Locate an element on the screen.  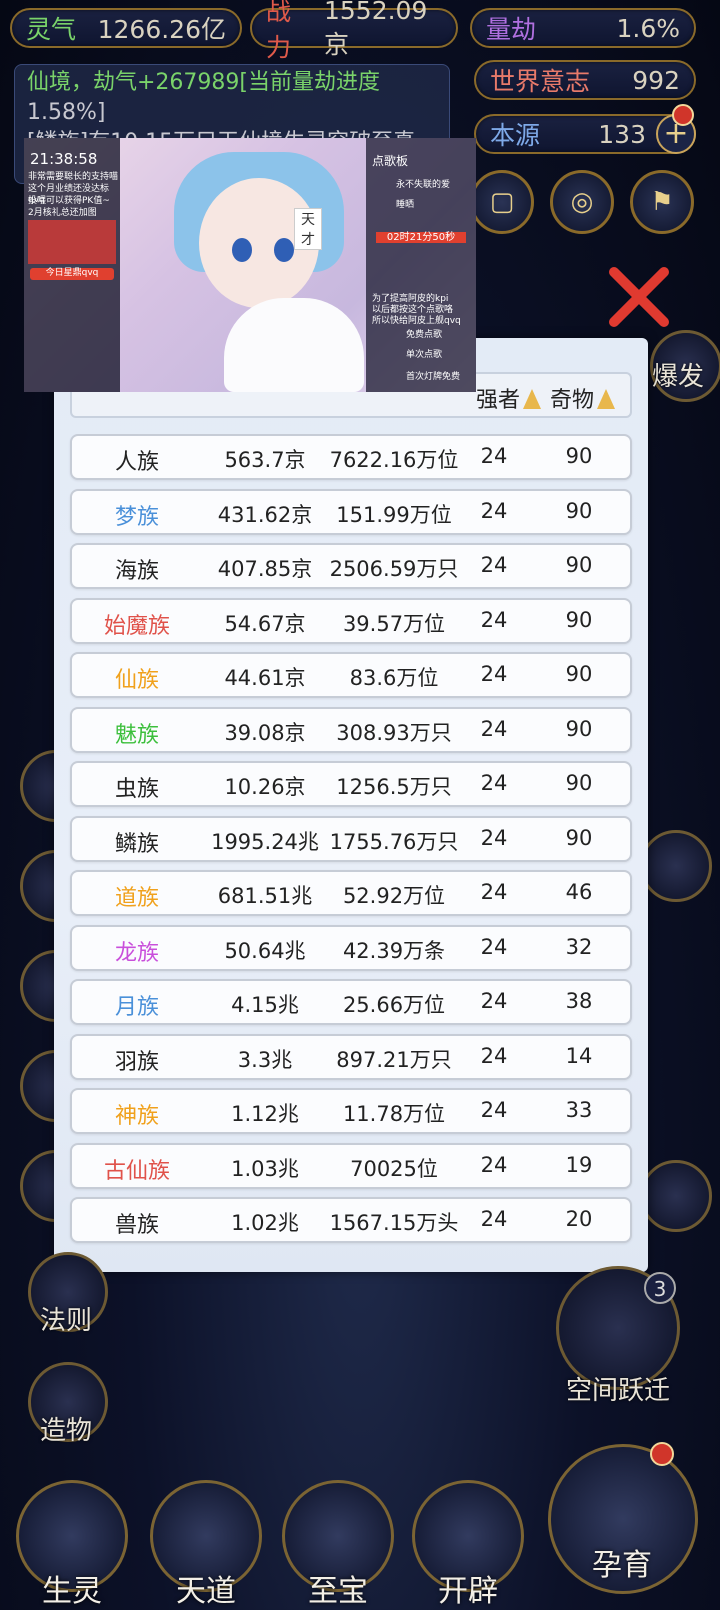
liangjie-pill: 量劫 1.6% is located at coordinates (583, 28).